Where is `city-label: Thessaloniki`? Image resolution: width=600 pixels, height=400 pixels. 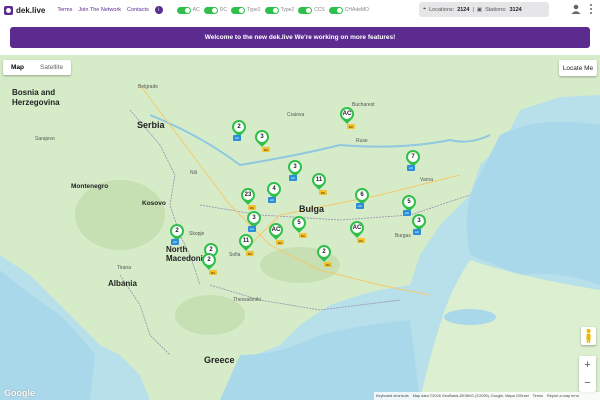 city-label: Thessaloniki is located at coordinates (247, 300).